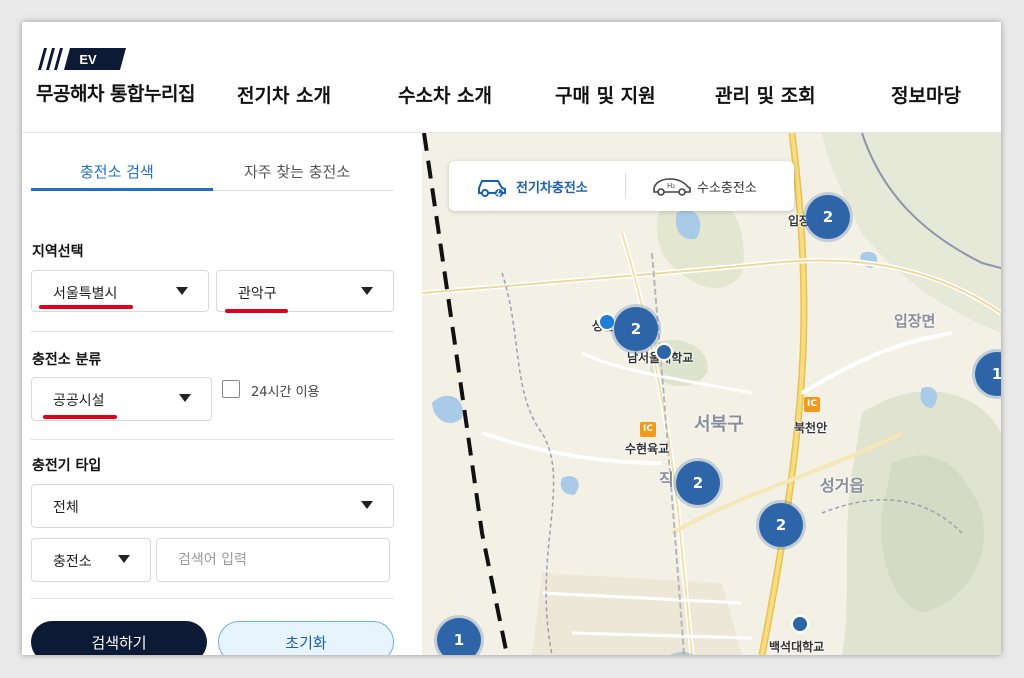 This screenshot has width=1024, height=678. What do you see at coordinates (459, 636) in the screenshot?
I see `station-cluster-marker: 1` at bounding box center [459, 636].